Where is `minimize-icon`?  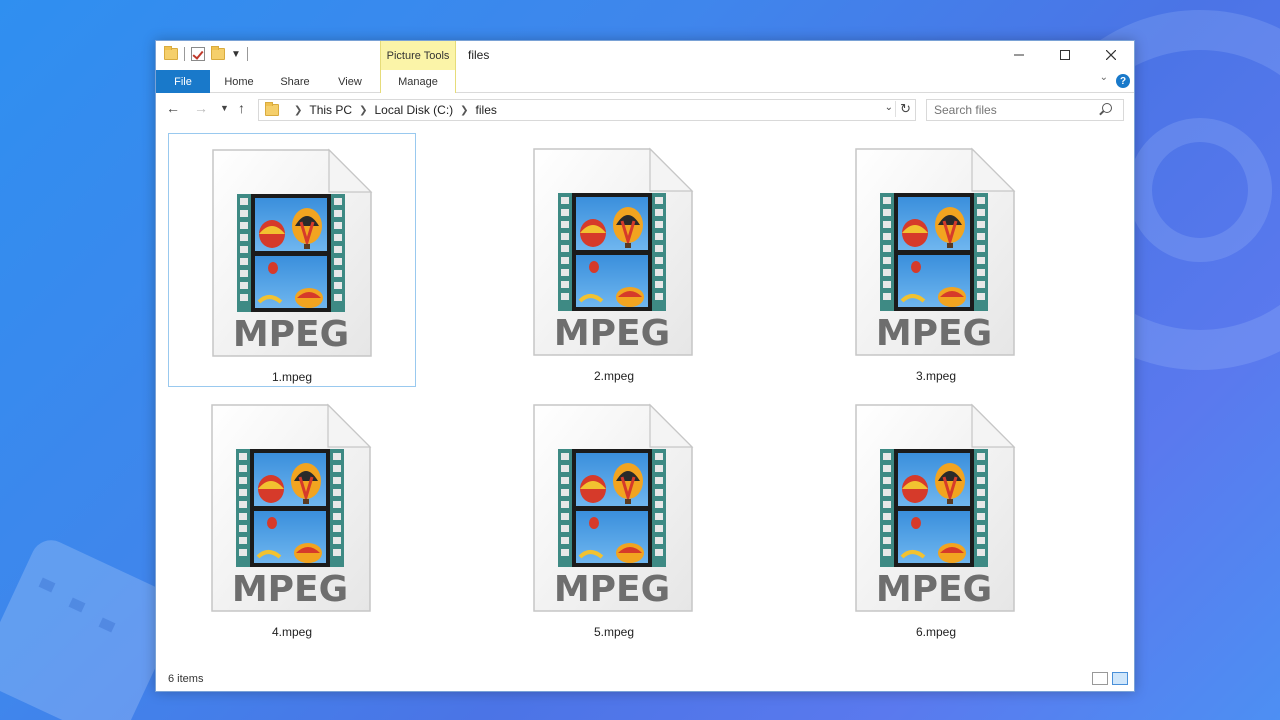 minimize-icon is located at coordinates (1019, 55).